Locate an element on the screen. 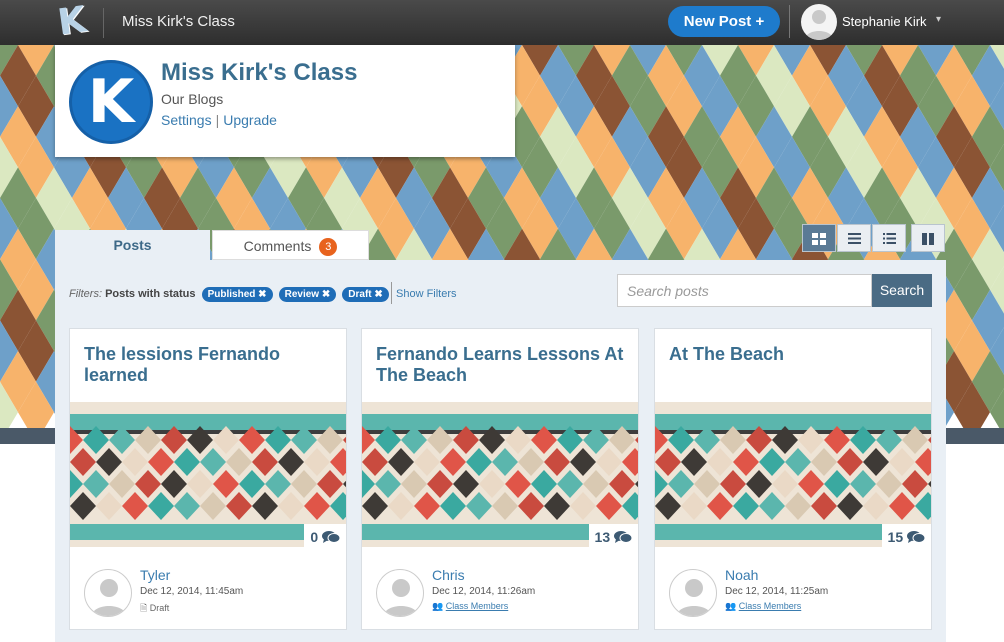 The height and width of the screenshot is (642, 1004). grid-view-icon is located at coordinates (819, 238).